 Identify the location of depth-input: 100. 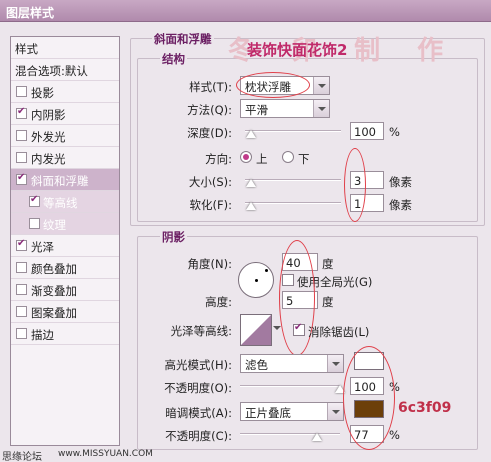
(367, 131).